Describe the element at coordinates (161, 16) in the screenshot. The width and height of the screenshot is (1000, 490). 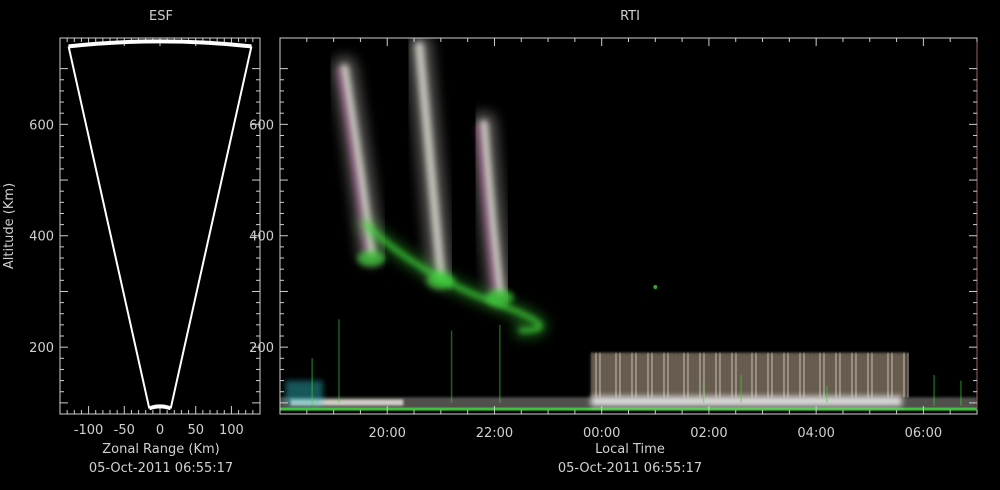
I see `esf-title: ESF` at that location.